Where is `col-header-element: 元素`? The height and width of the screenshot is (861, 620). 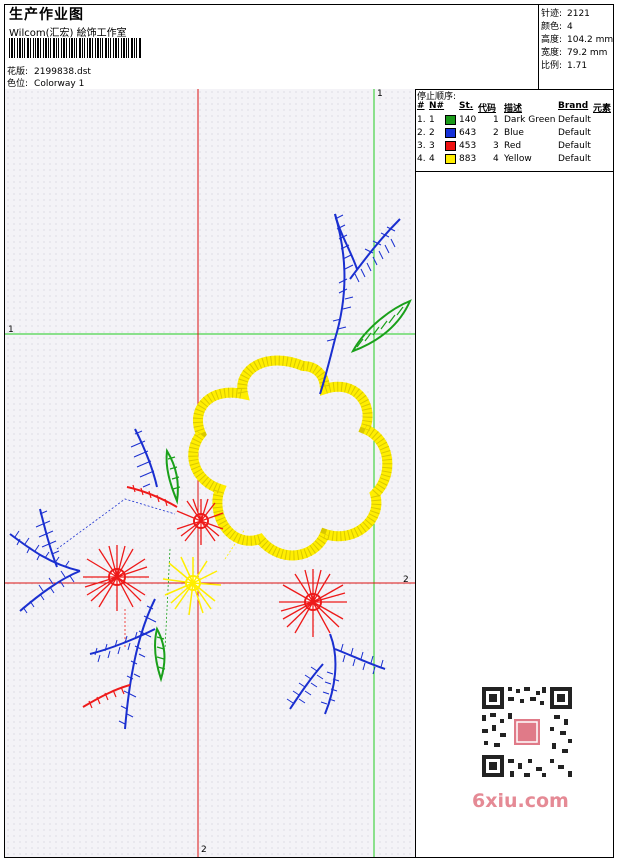
col-header-element: 元素 is located at coordinates (602, 109).